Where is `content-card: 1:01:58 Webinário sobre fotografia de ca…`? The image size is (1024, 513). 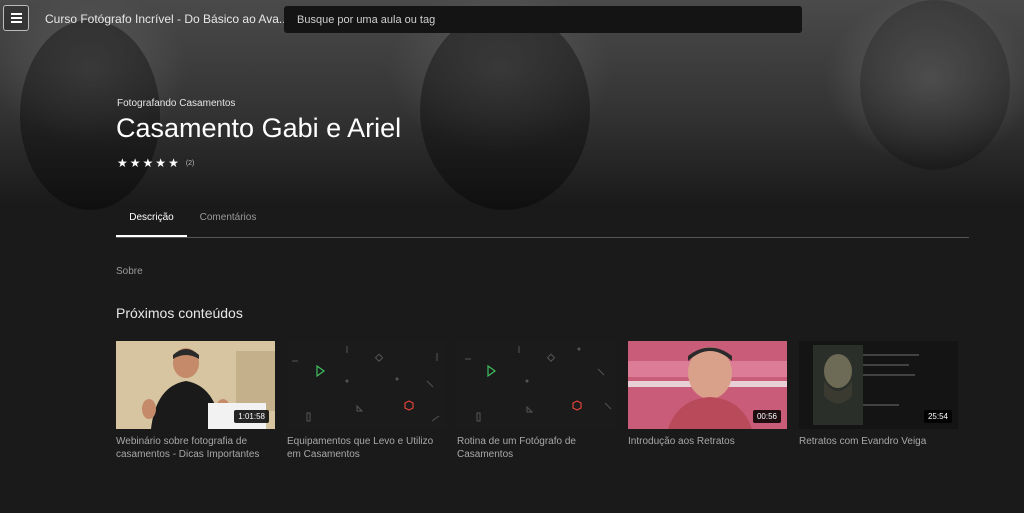
content-card: 1:01:58 Webinário sobre fotografia de ca… is located at coordinates (195, 401).